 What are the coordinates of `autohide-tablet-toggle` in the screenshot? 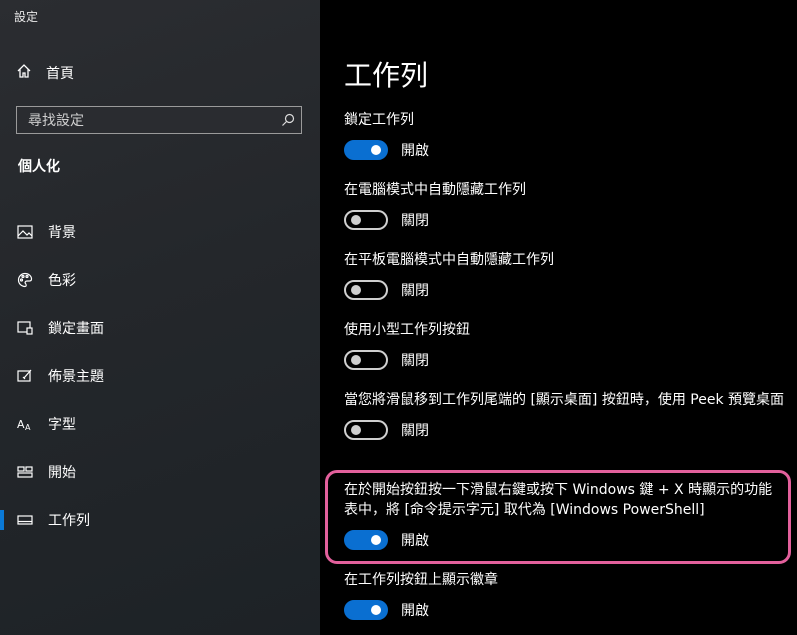 It's located at (366, 290).